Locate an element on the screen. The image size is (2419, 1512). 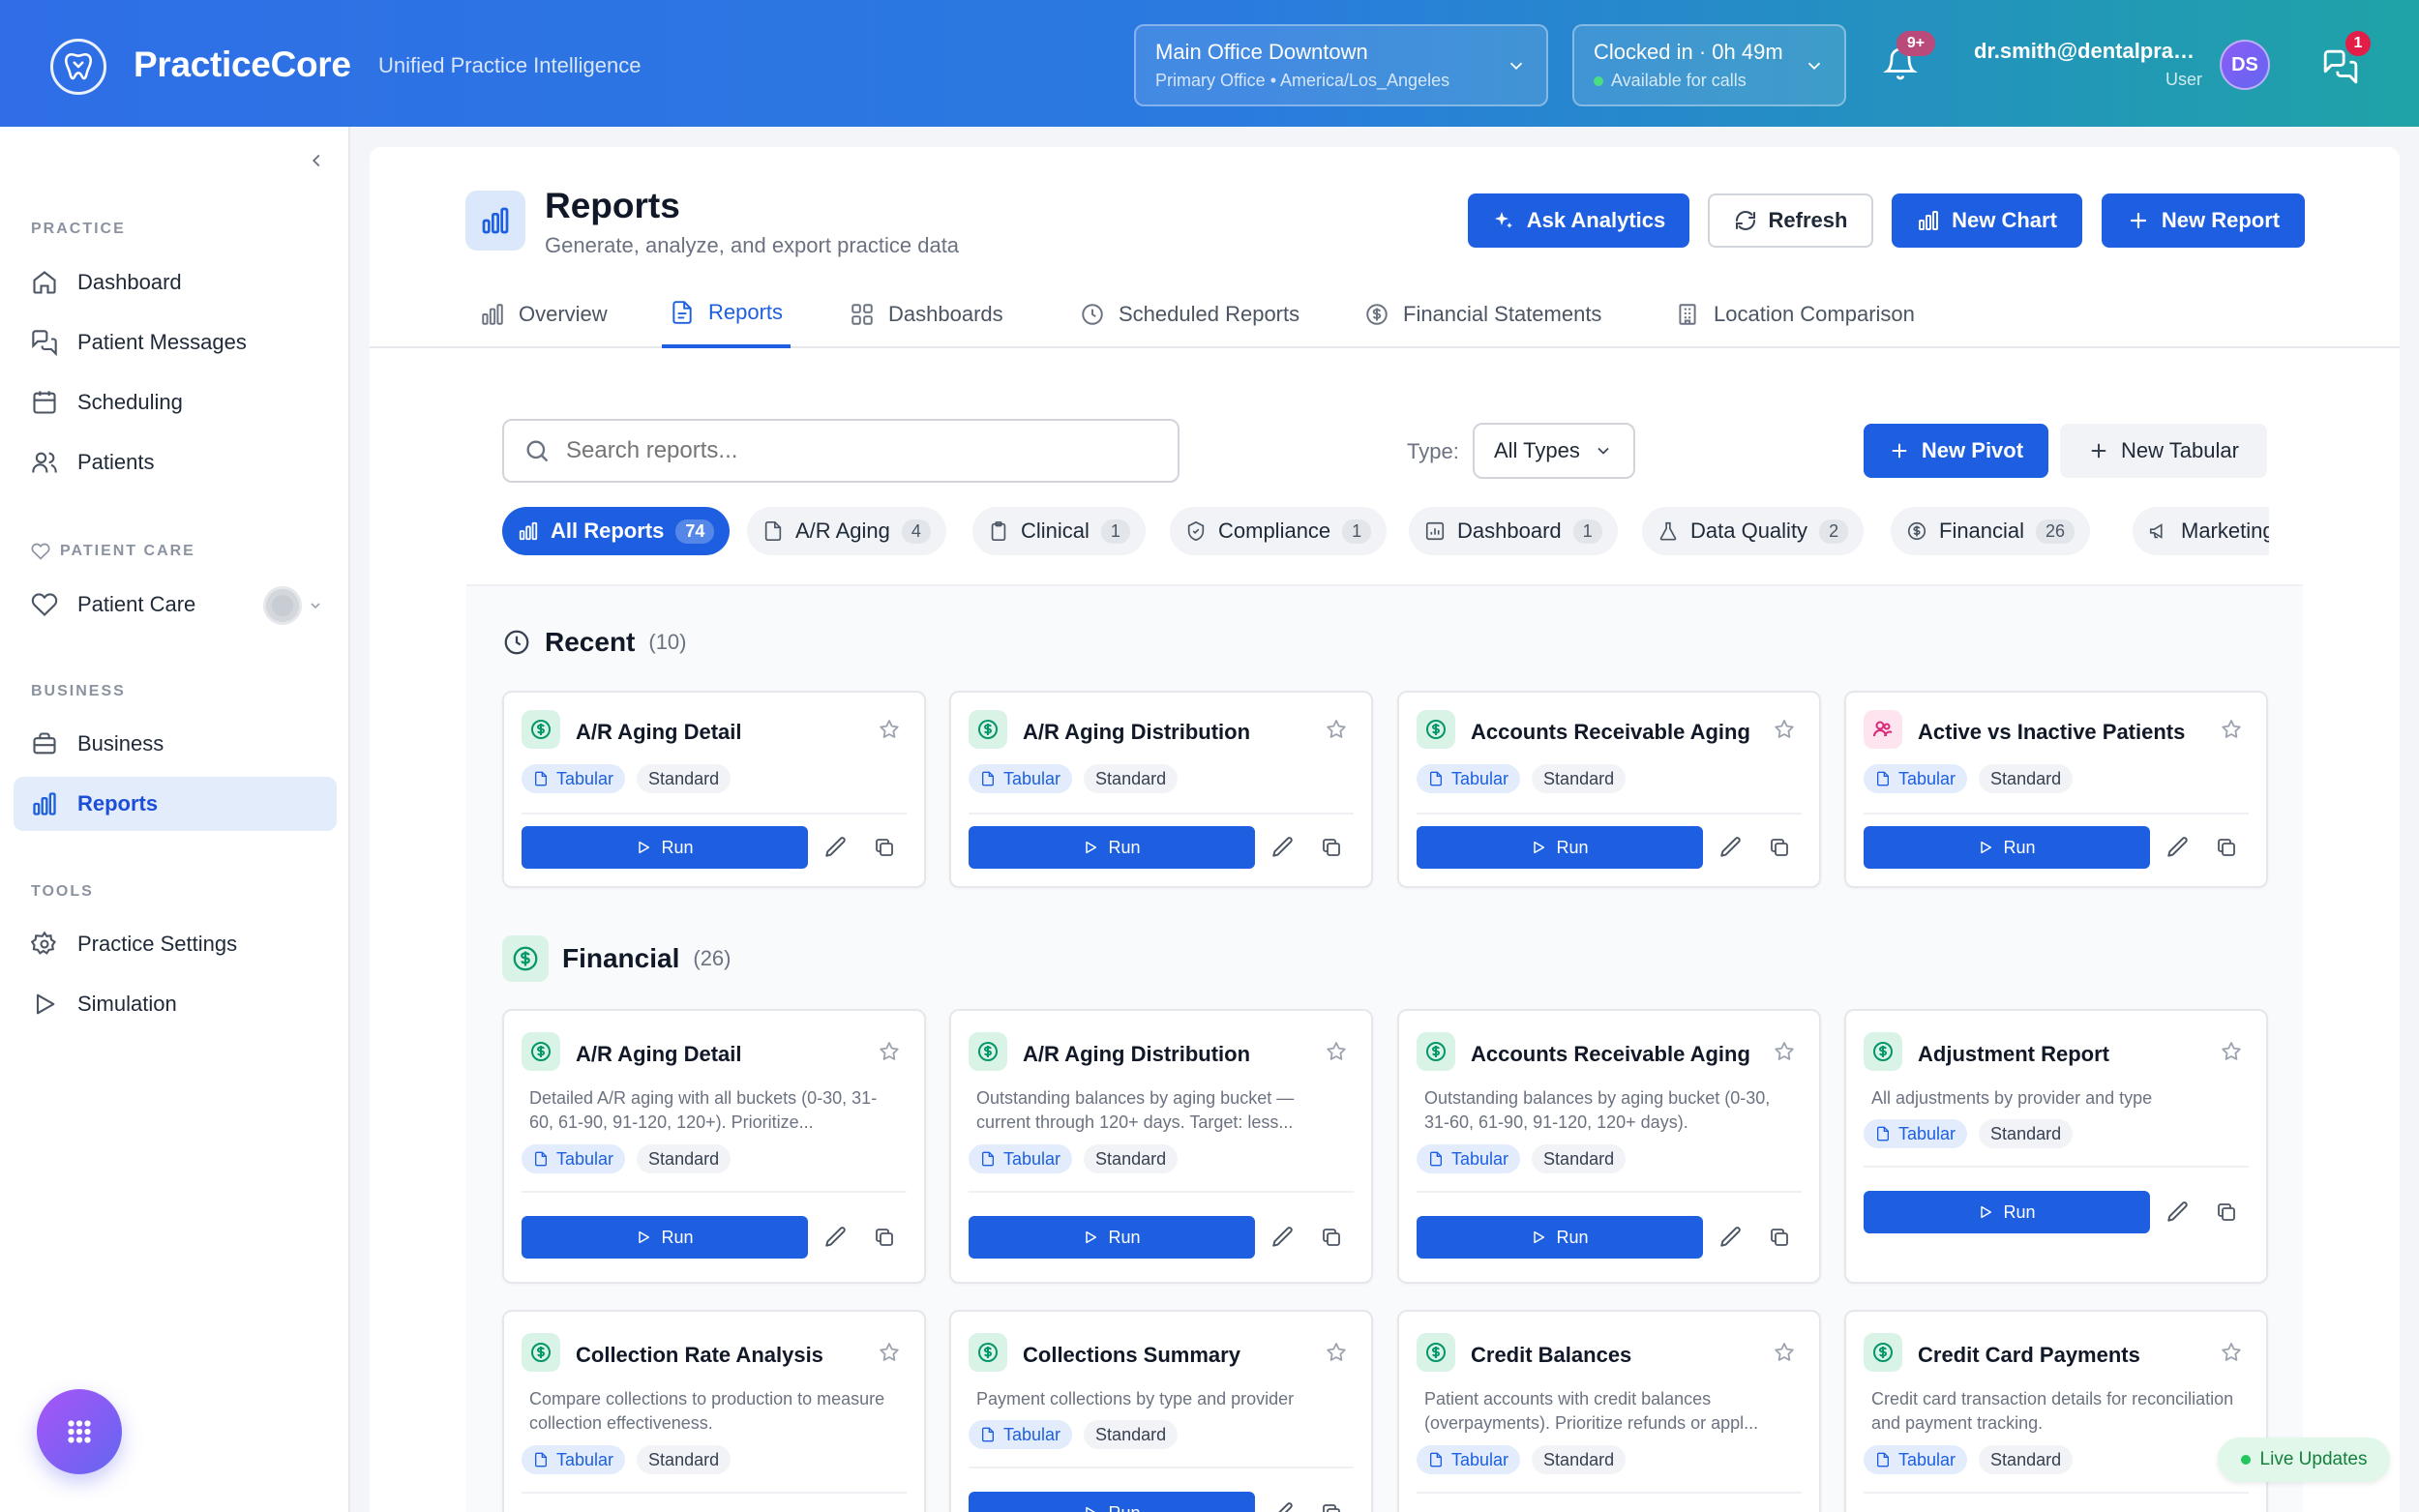
clock-status-selector: Clocked in · 0h 49m Available for calls is located at coordinates (1709, 65).